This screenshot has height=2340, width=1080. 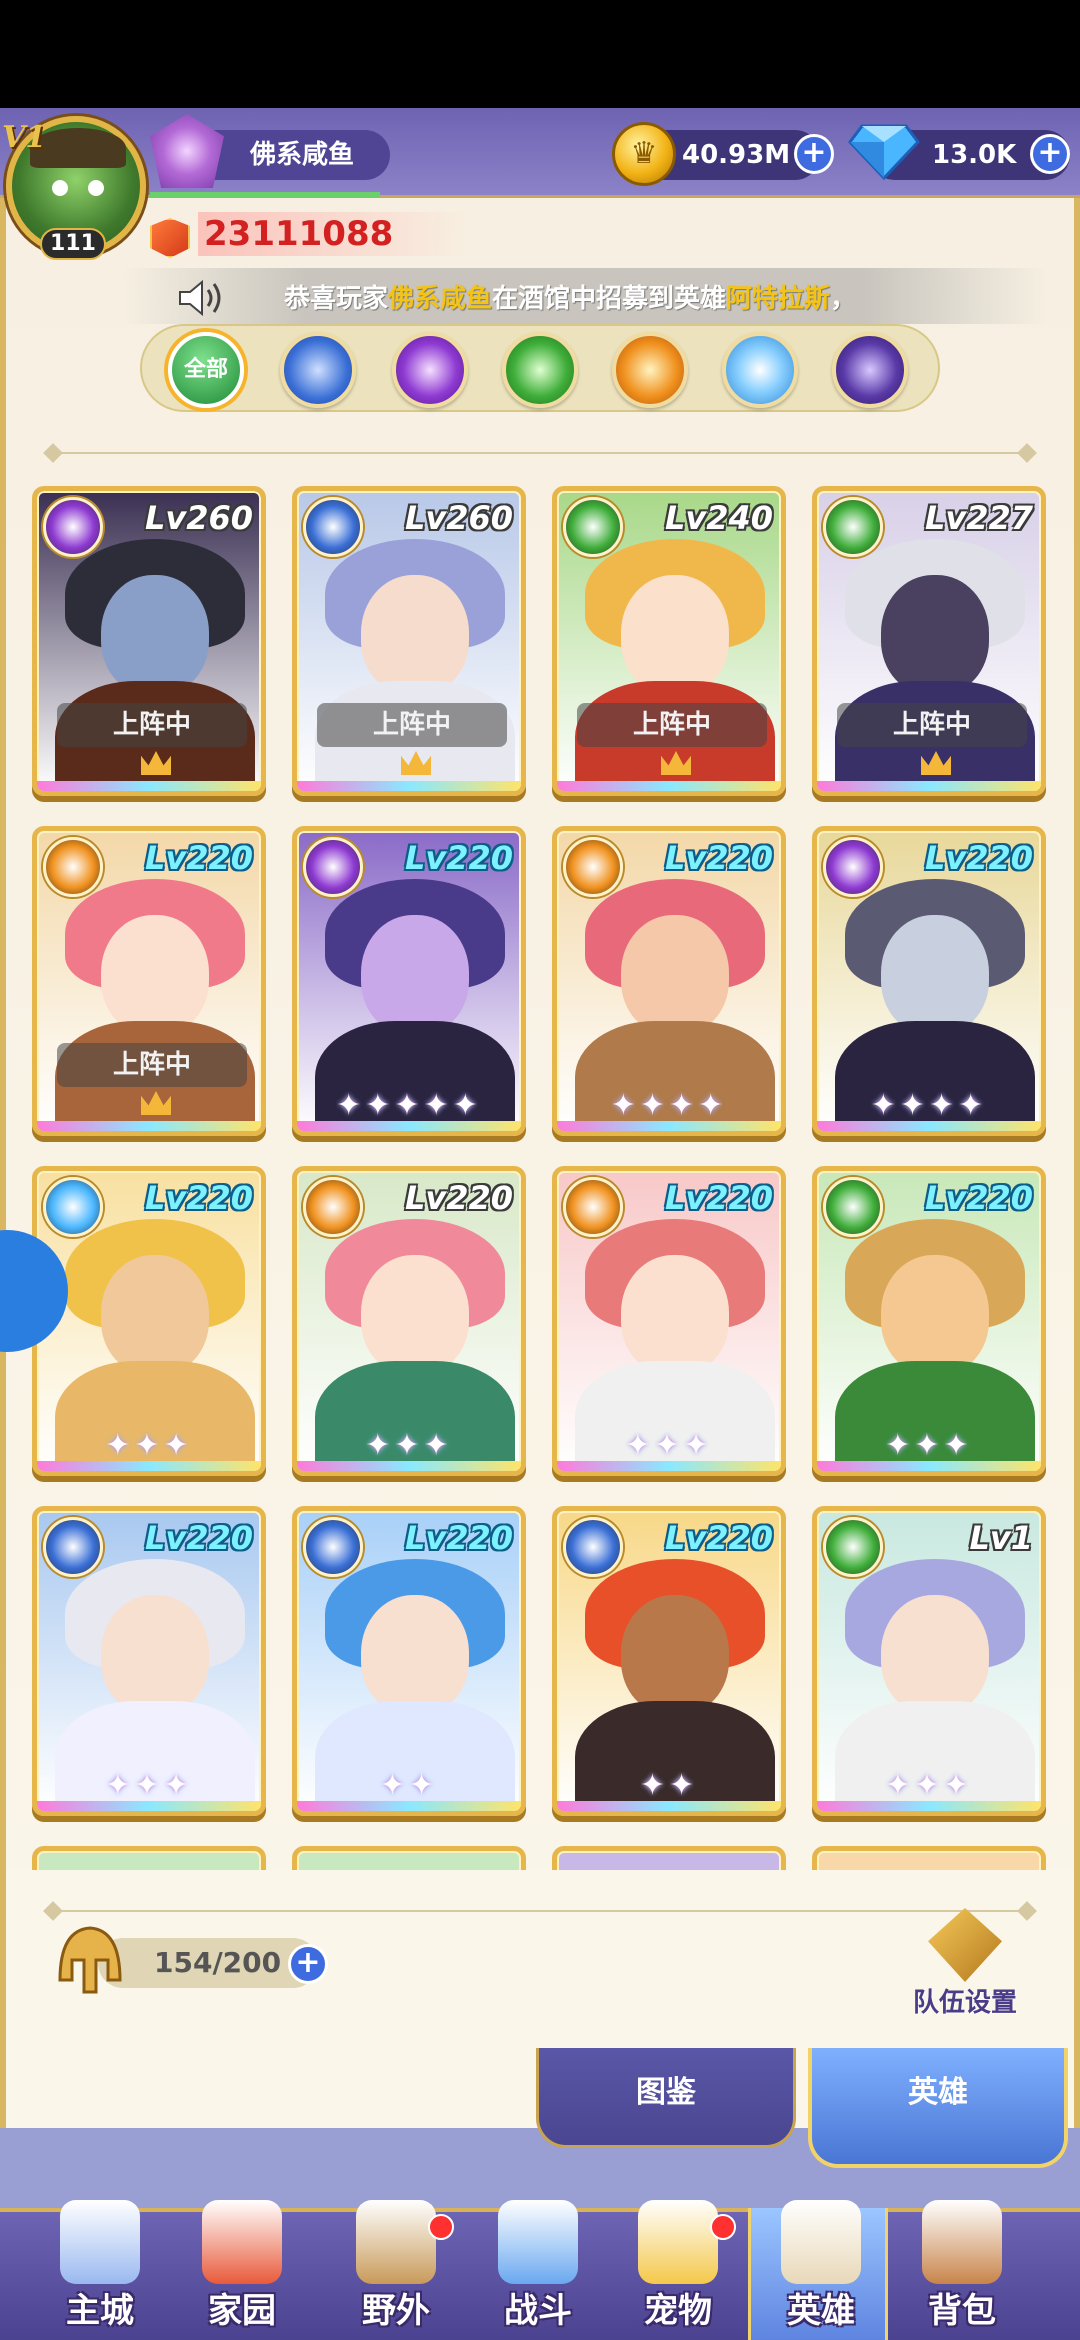 I want to click on star-rating: ✦✦✦✦✦, so click(x=409, y=1105).